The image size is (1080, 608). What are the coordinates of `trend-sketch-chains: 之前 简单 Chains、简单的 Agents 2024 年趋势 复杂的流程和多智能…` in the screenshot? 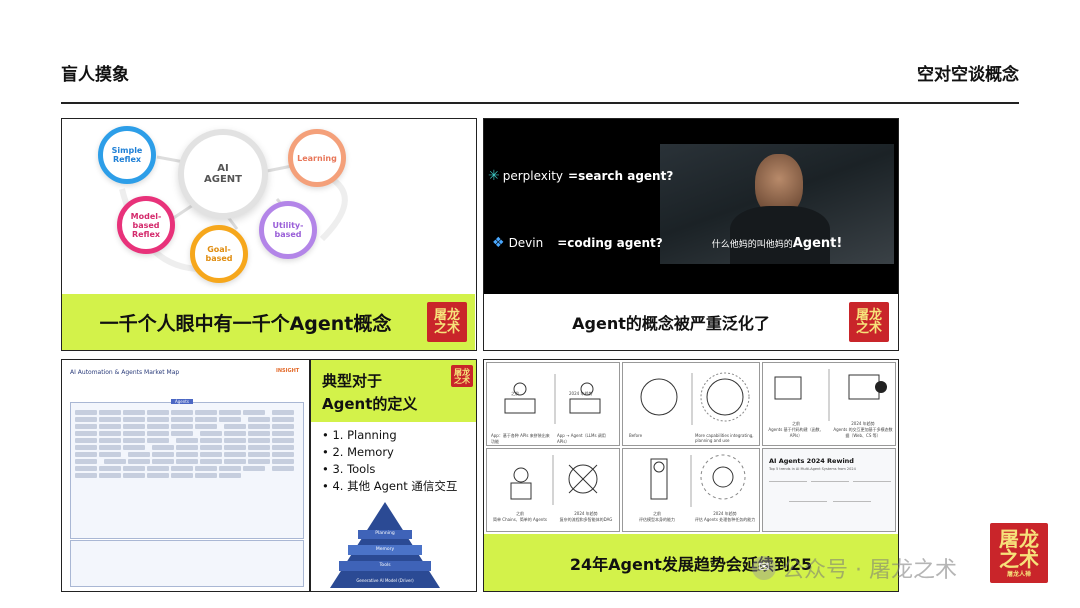 It's located at (553, 490).